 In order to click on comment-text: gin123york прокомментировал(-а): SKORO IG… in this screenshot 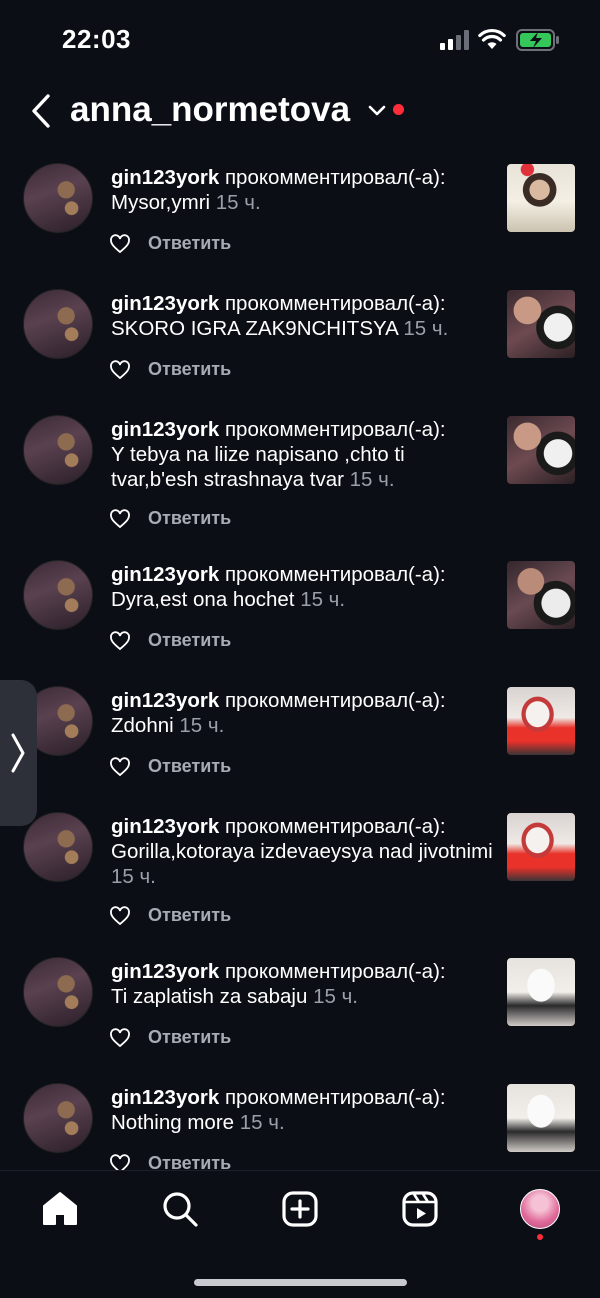, I will do `click(303, 316)`.